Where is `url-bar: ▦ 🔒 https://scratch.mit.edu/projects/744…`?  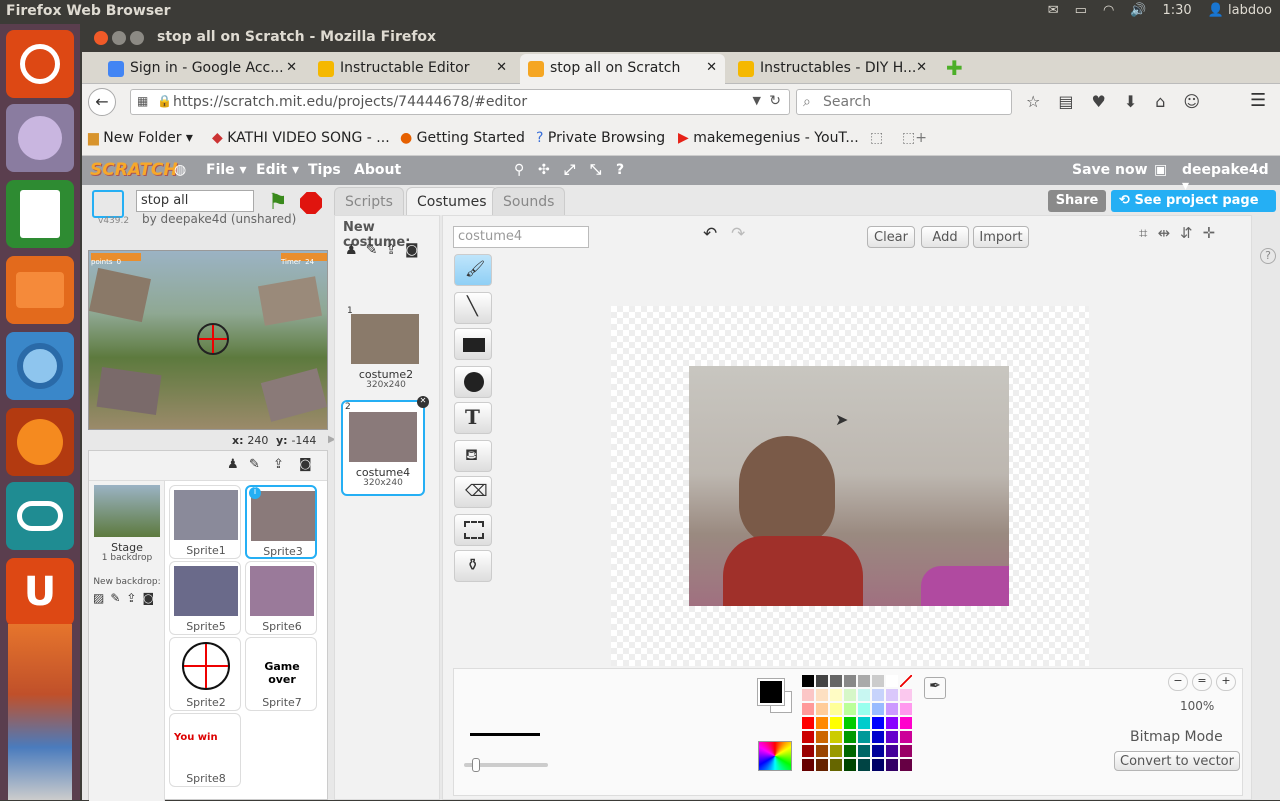
url-bar: ▦ 🔒 https://scratch.mit.edu/projects/744… is located at coordinates (460, 102).